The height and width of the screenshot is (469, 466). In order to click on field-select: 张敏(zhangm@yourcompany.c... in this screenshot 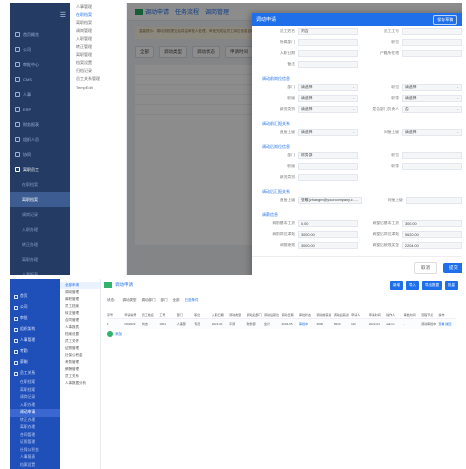, I will do `click(330, 200)`.